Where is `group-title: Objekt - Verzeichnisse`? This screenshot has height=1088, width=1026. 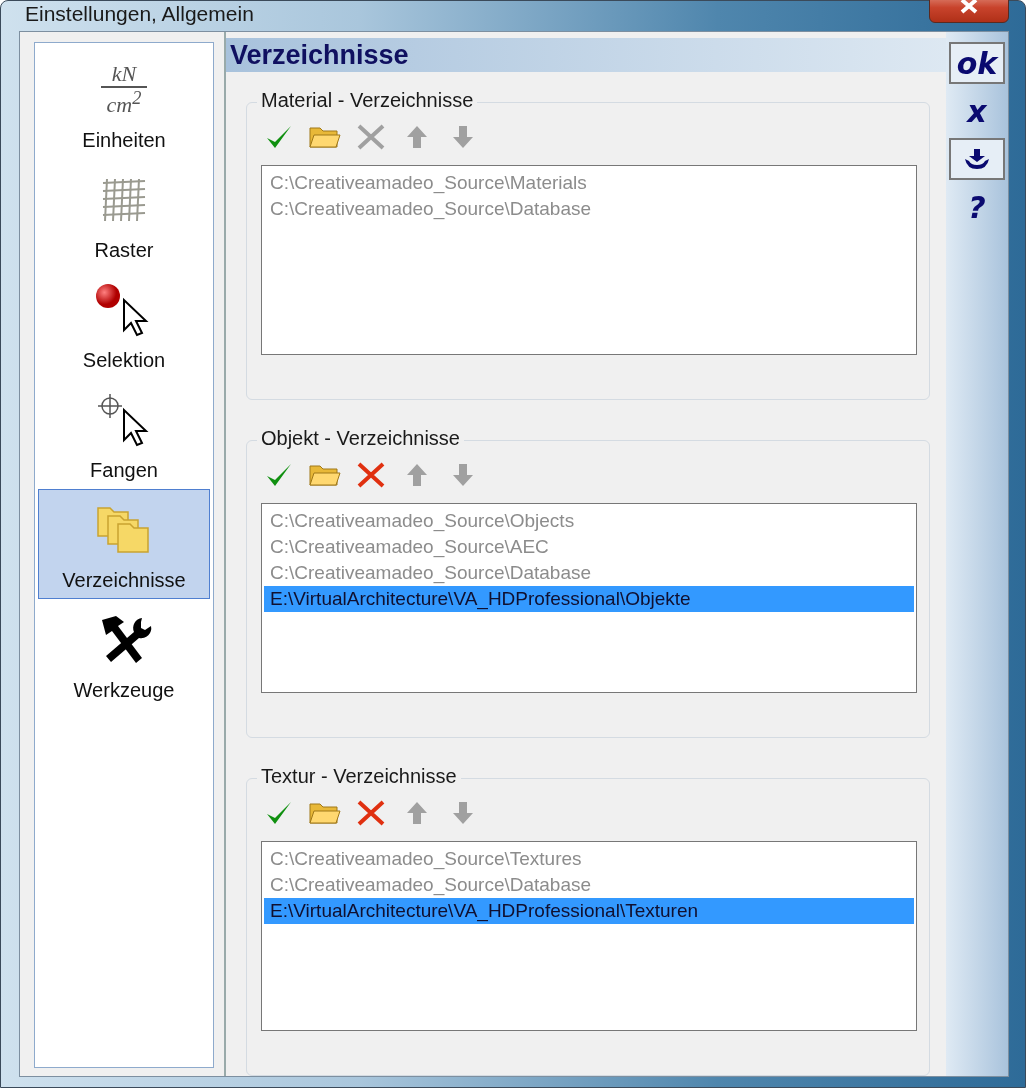
group-title: Objekt - Verzeichnisse is located at coordinates (360, 438).